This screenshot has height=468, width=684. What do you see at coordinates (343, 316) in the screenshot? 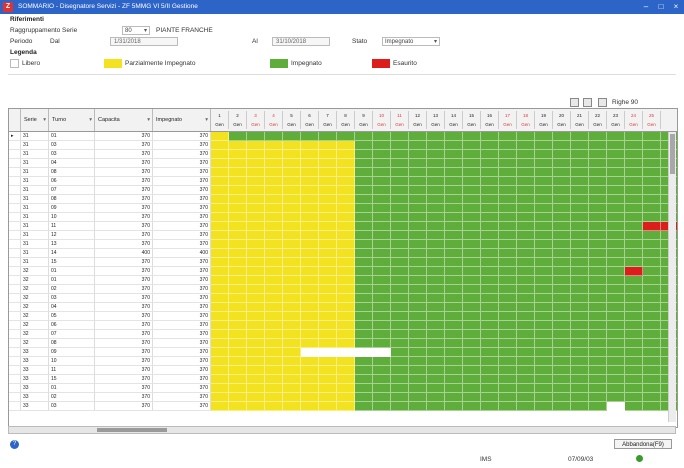
I see `table-row: 32 05 370 370` at bounding box center [343, 316].